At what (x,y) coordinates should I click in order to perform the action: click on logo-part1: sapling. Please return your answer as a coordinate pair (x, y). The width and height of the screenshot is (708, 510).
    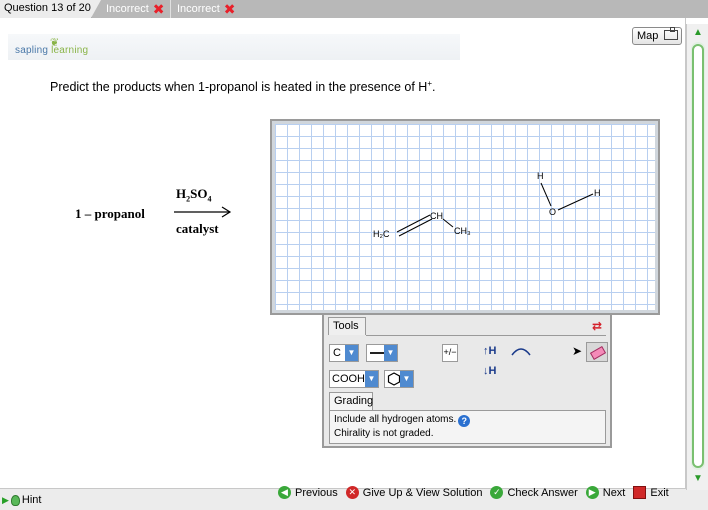
    Looking at the image, I should click on (32, 50).